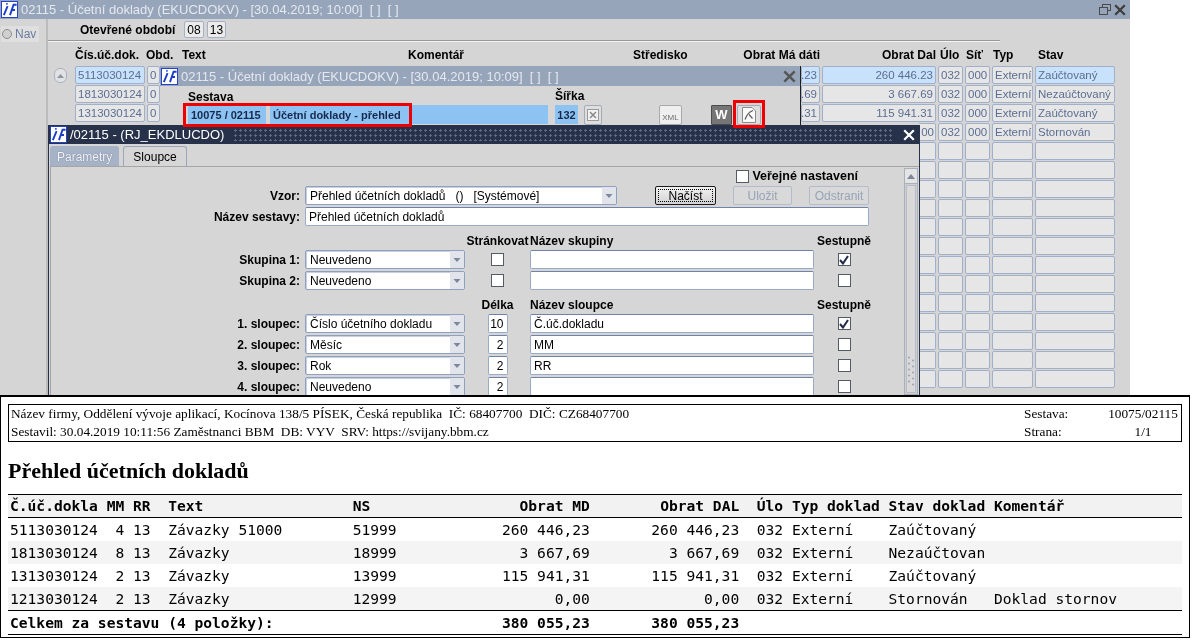  Describe the element at coordinates (1012, 94) in the screenshot. I see `record-field: Externí` at that location.